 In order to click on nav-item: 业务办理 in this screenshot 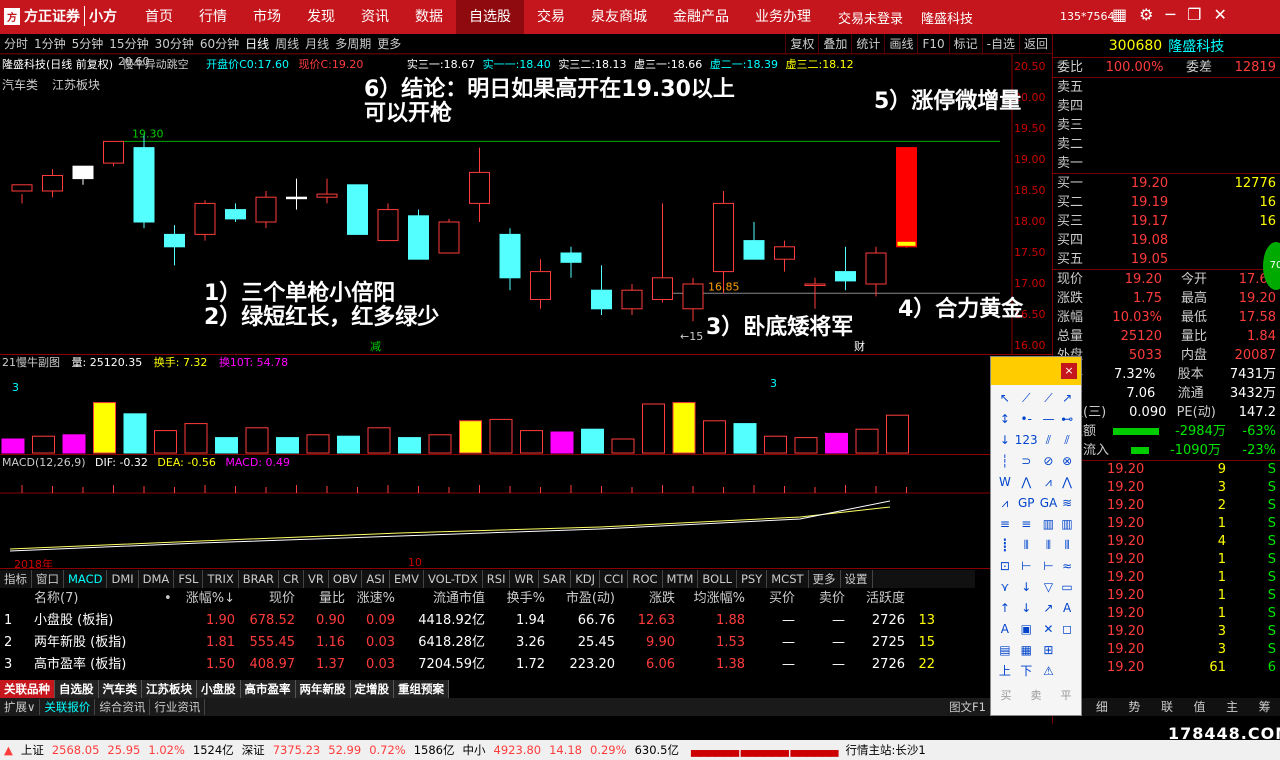, I will do `click(783, 17)`.